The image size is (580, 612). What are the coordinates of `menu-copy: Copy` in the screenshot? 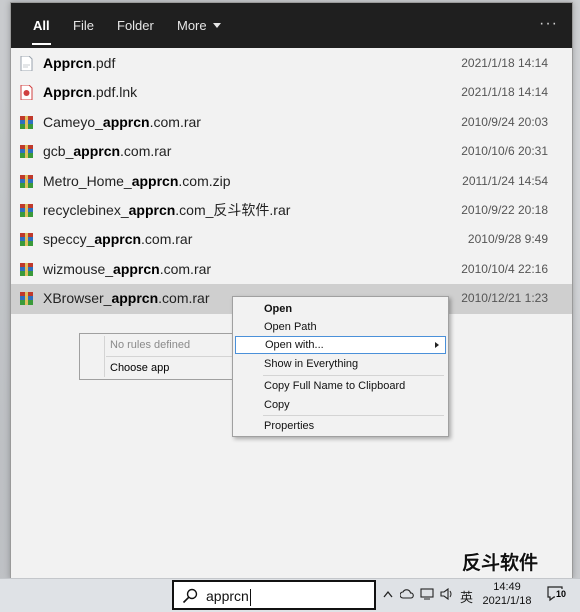 It's located at (340, 405).